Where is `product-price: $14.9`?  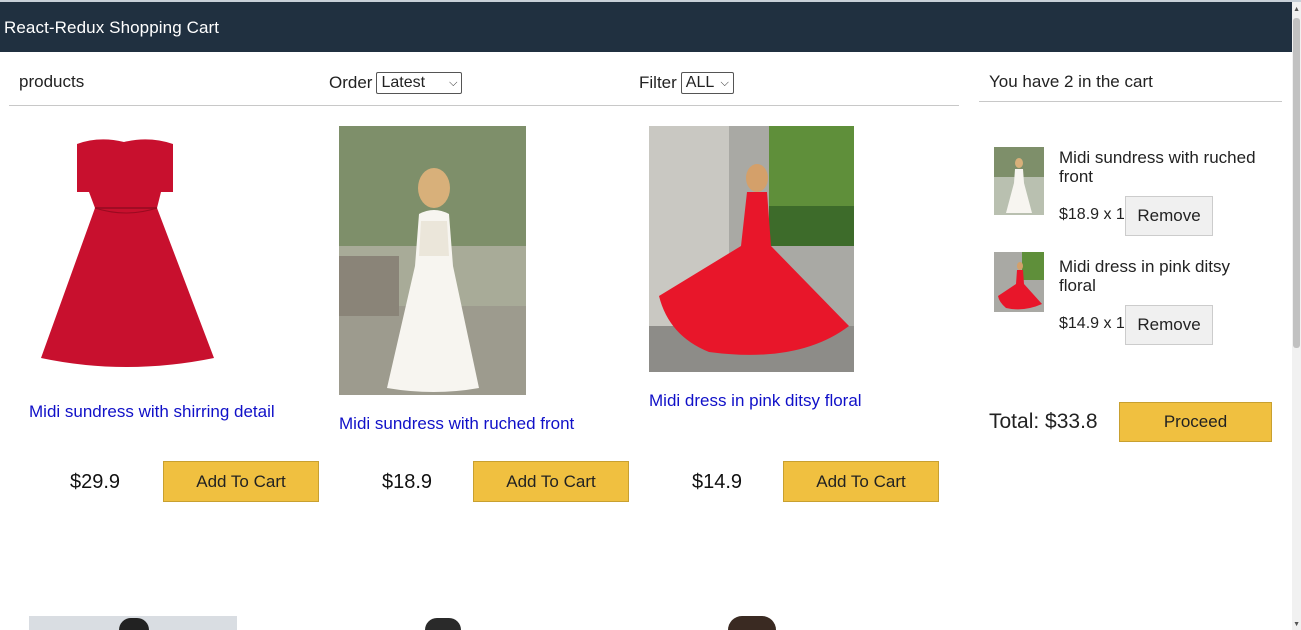
product-price: $14.9 is located at coordinates (717, 482).